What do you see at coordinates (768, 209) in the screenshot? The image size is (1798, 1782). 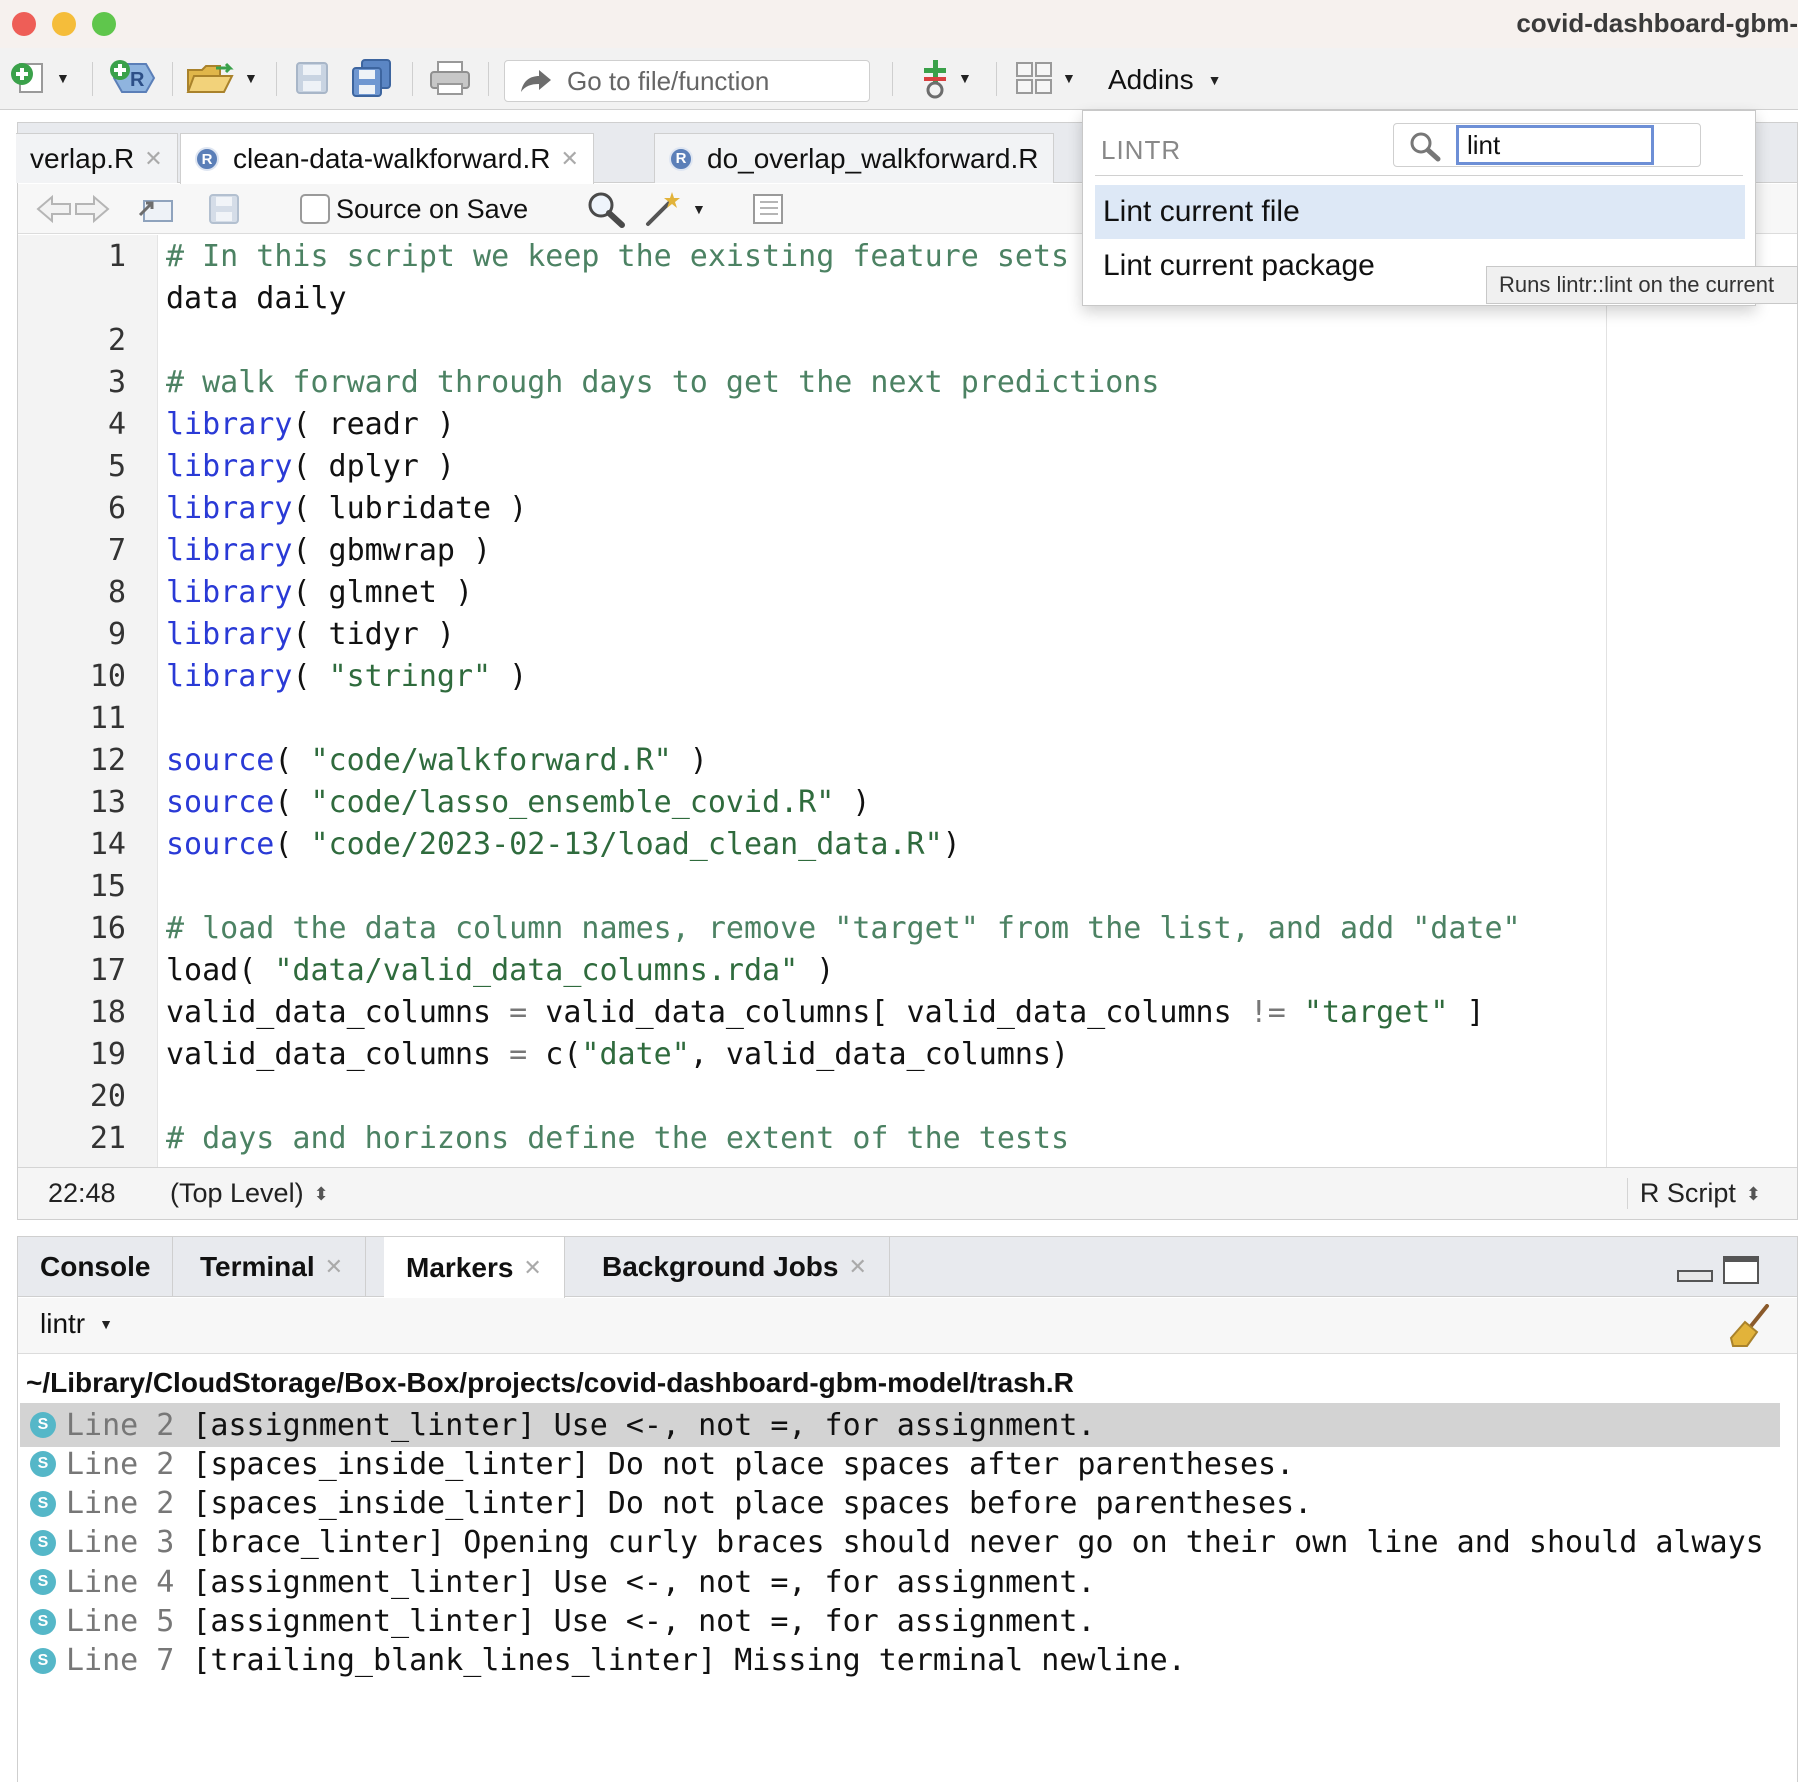 I see `compile-report-button` at bounding box center [768, 209].